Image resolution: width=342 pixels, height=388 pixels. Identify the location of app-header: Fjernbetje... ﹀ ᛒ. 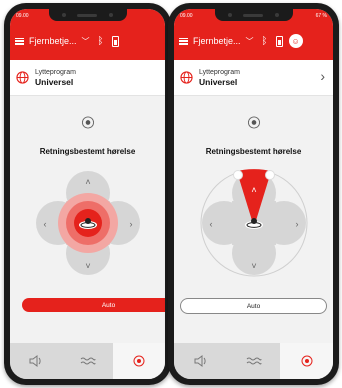
(87, 41).